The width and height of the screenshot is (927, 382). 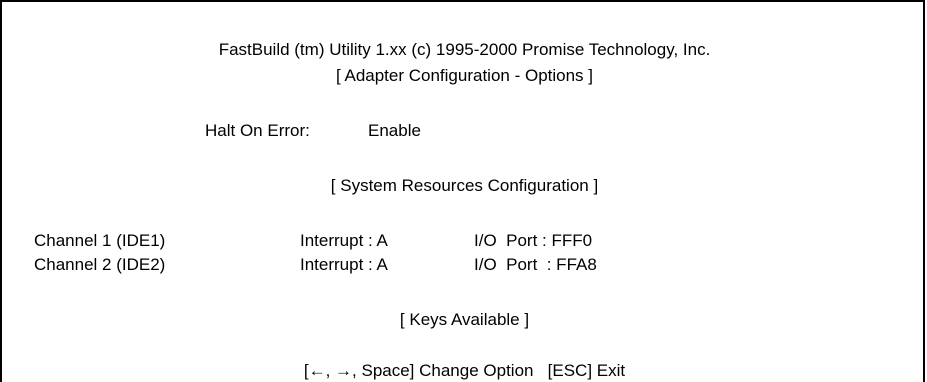 I want to click on keys-help-line: [←, →, Space] Change Option [ESC] Exit, so click(x=464, y=370).